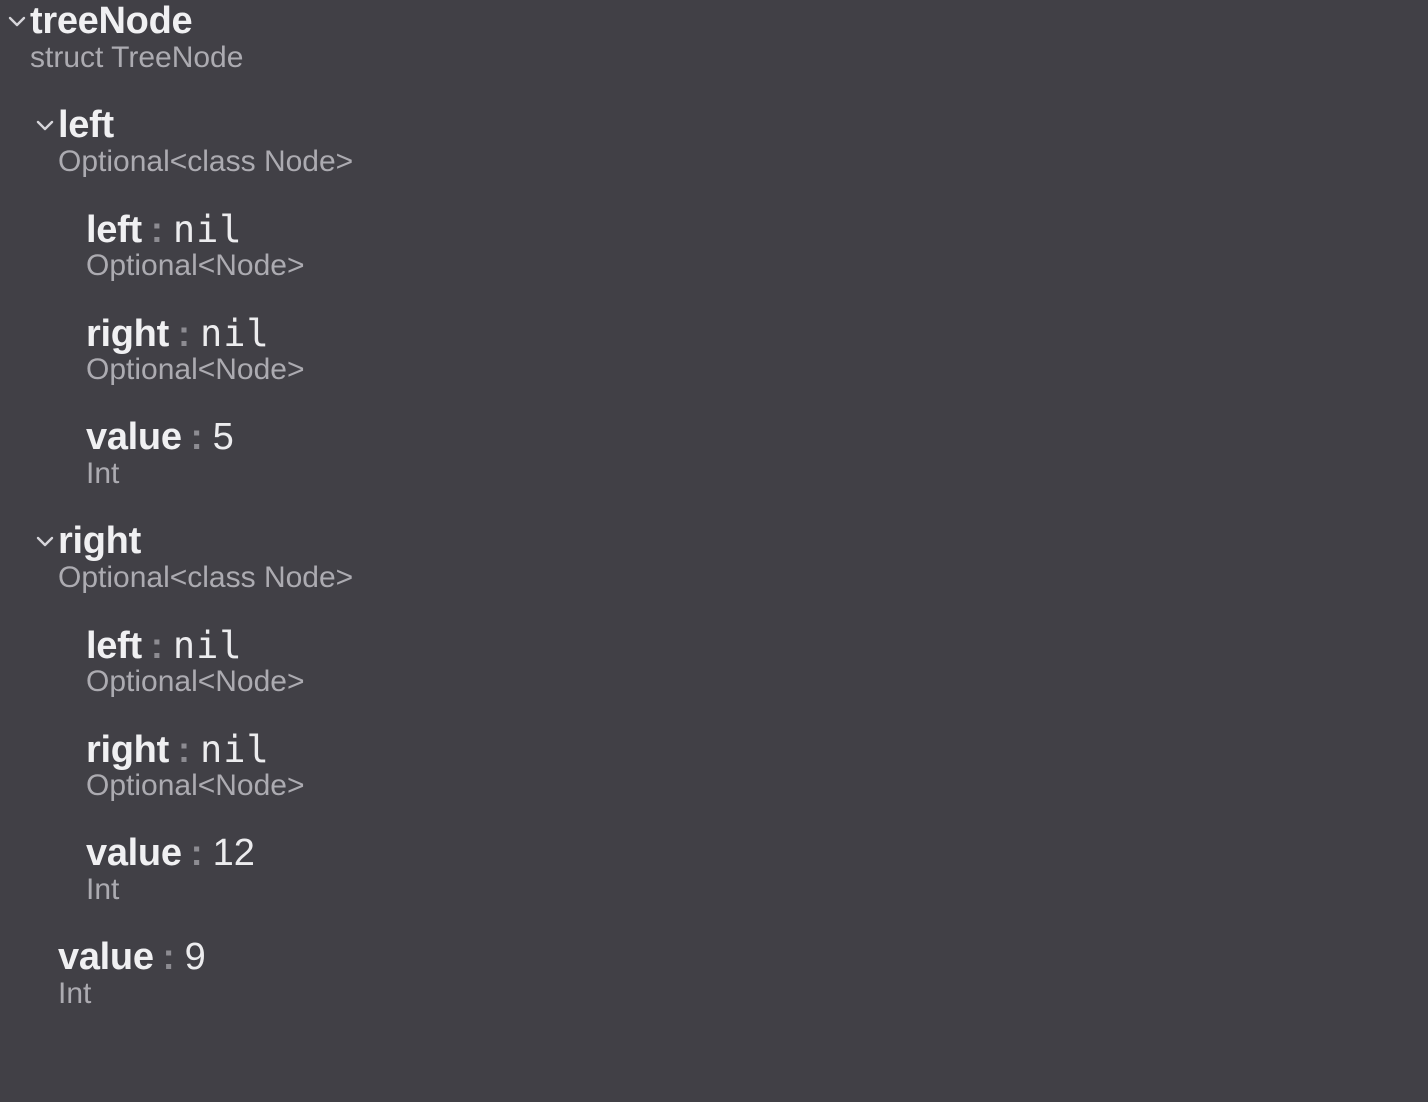  Describe the element at coordinates (205, 557) in the screenshot. I see `tree-row-right: right Optional<class Node>` at that location.